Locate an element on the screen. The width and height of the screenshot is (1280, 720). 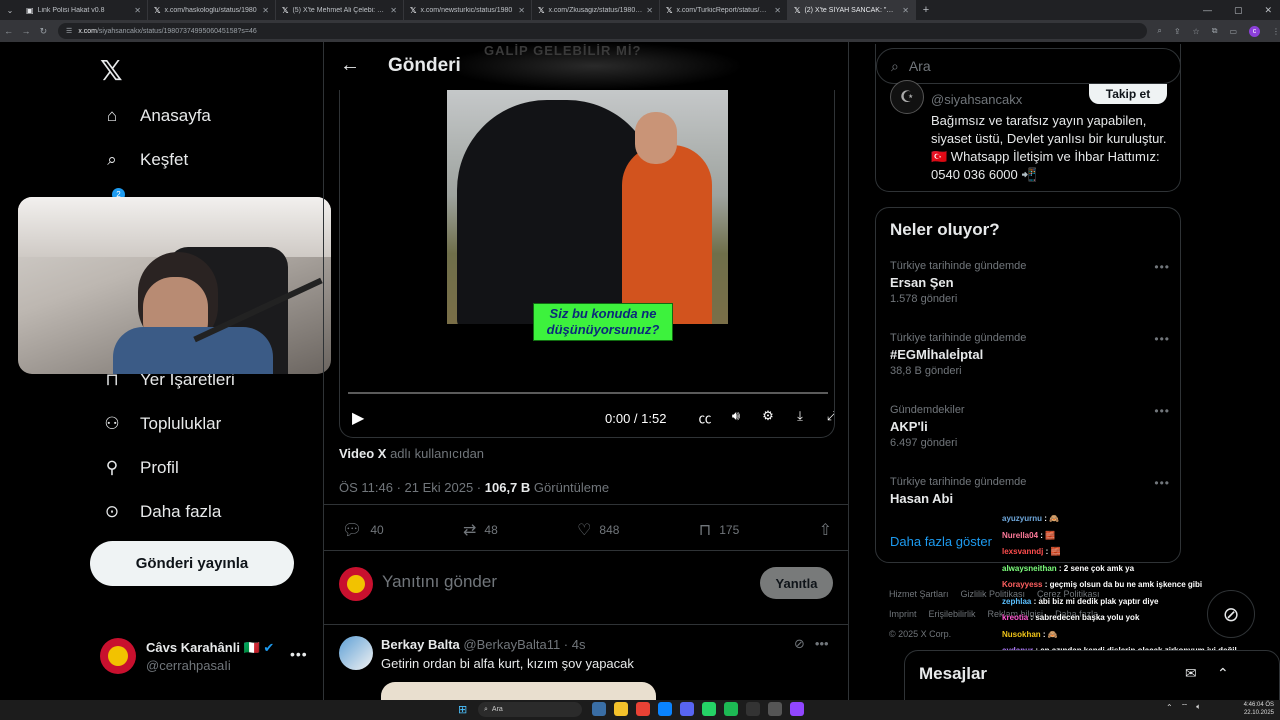
browser-tab: 𝕏 (5) X'te Mehmet Ali Çelebi: "Ça ✕ is located at coordinates (340, 10).